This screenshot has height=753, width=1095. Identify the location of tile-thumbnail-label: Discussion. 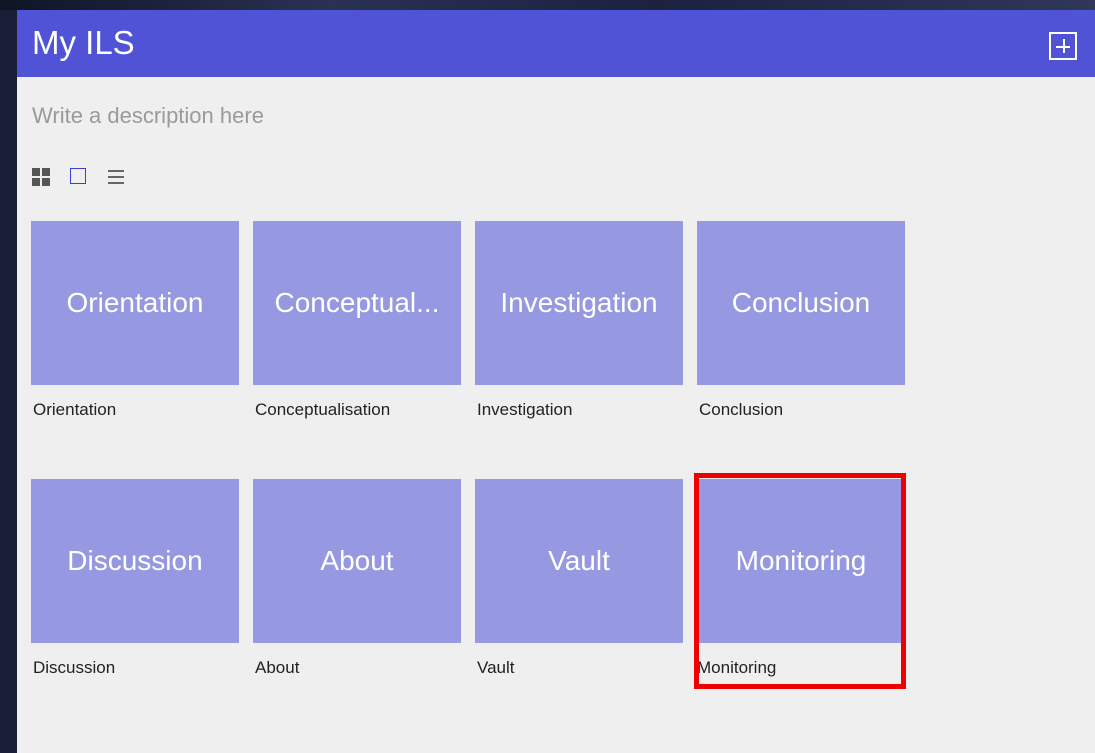
(135, 560).